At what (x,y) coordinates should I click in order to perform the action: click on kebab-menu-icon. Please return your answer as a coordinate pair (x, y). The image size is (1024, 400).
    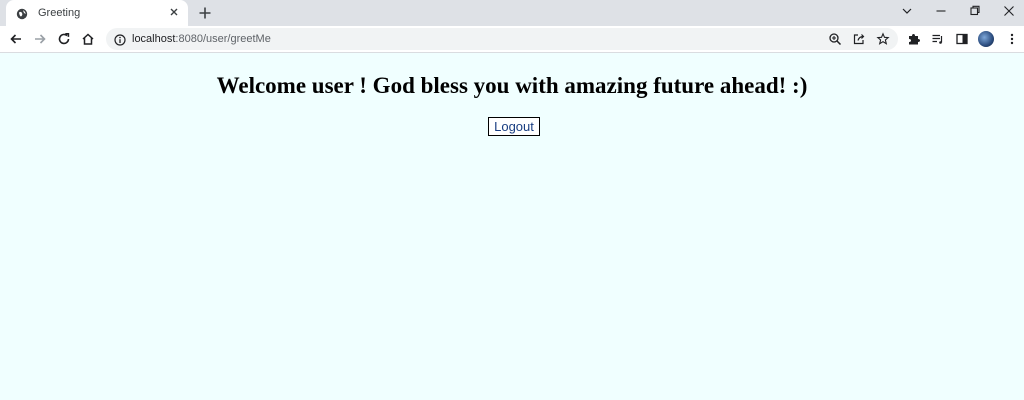
    Looking at the image, I should click on (1012, 39).